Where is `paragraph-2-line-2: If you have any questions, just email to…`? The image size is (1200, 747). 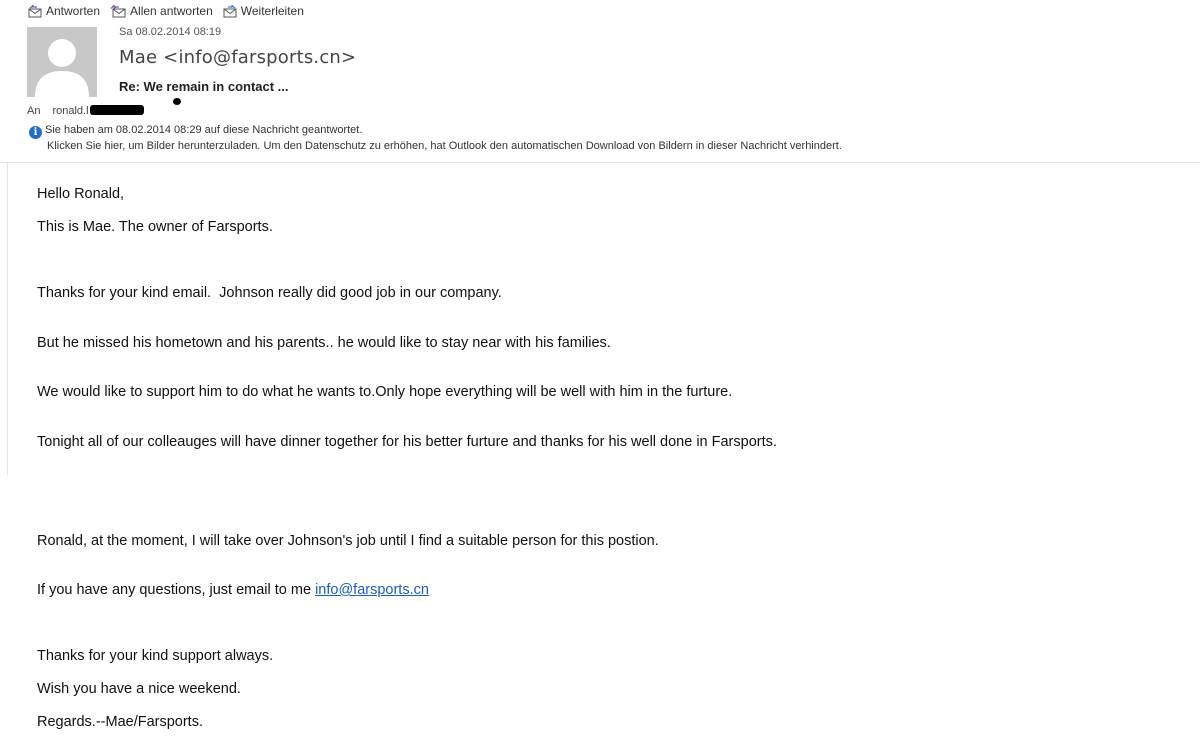
paragraph-2-line-2: If you have any questions, just email to… is located at coordinates (407, 590).